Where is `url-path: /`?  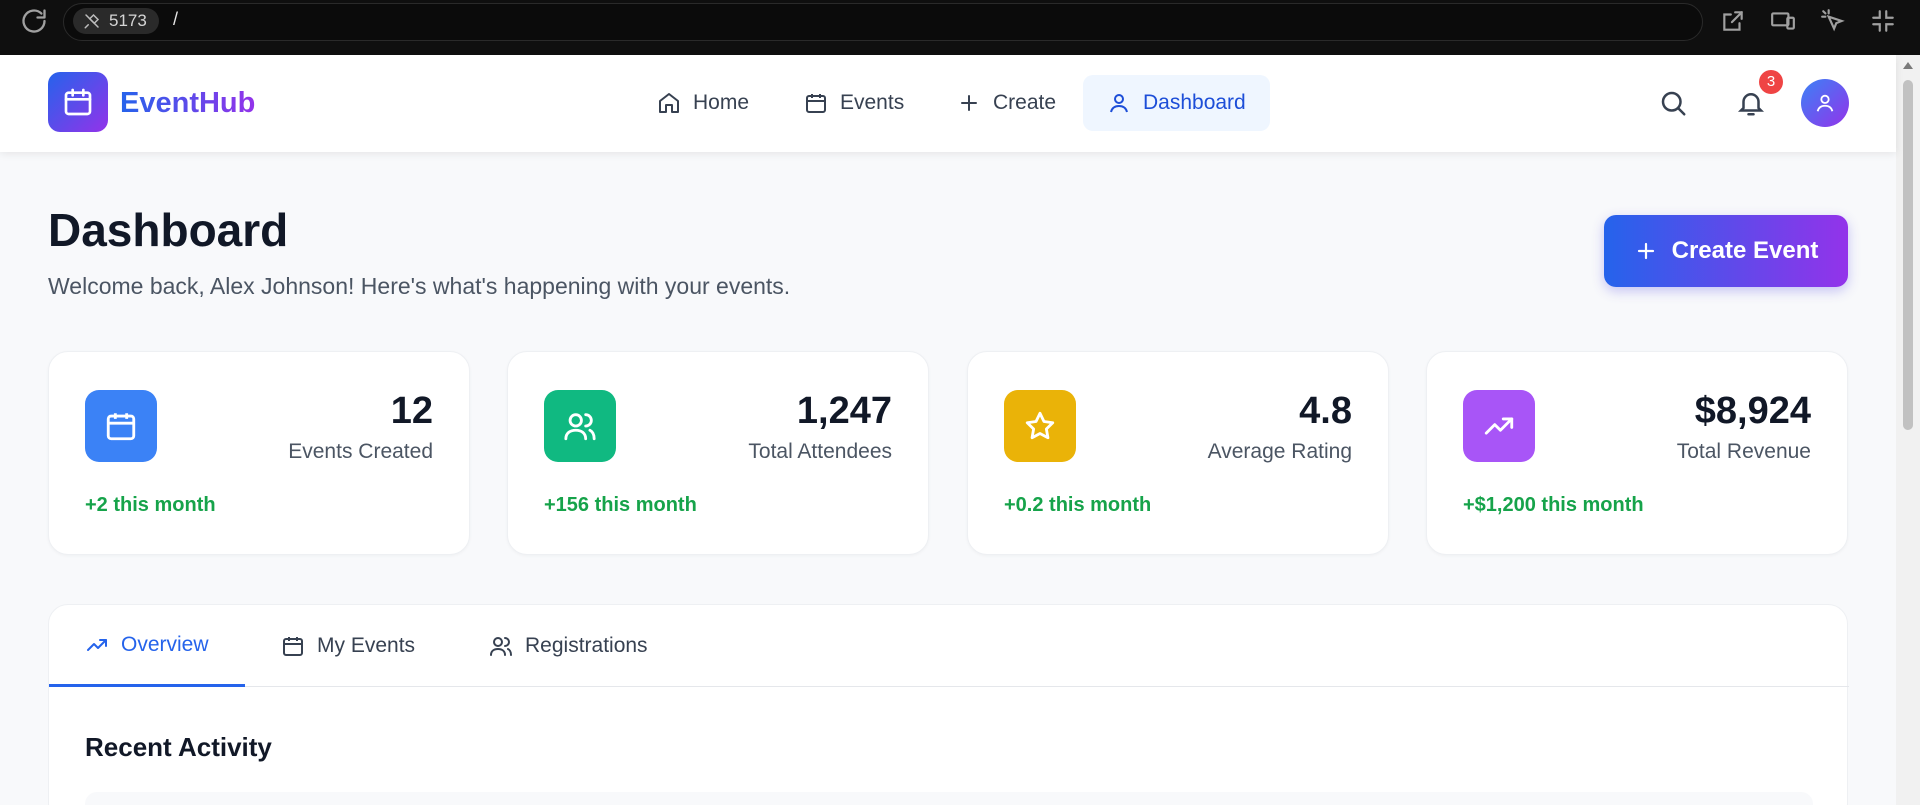 url-path: / is located at coordinates (176, 19).